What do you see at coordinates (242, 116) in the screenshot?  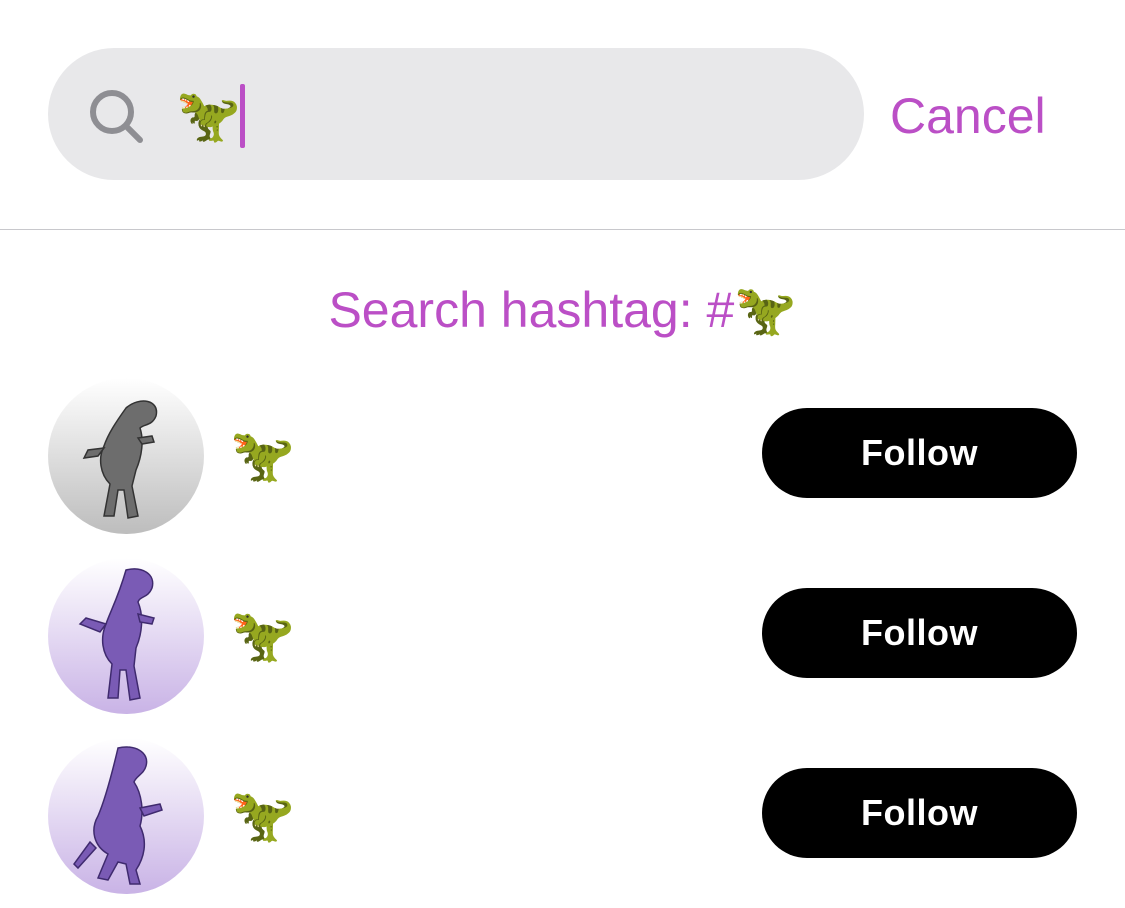 I see `text-cursor` at bounding box center [242, 116].